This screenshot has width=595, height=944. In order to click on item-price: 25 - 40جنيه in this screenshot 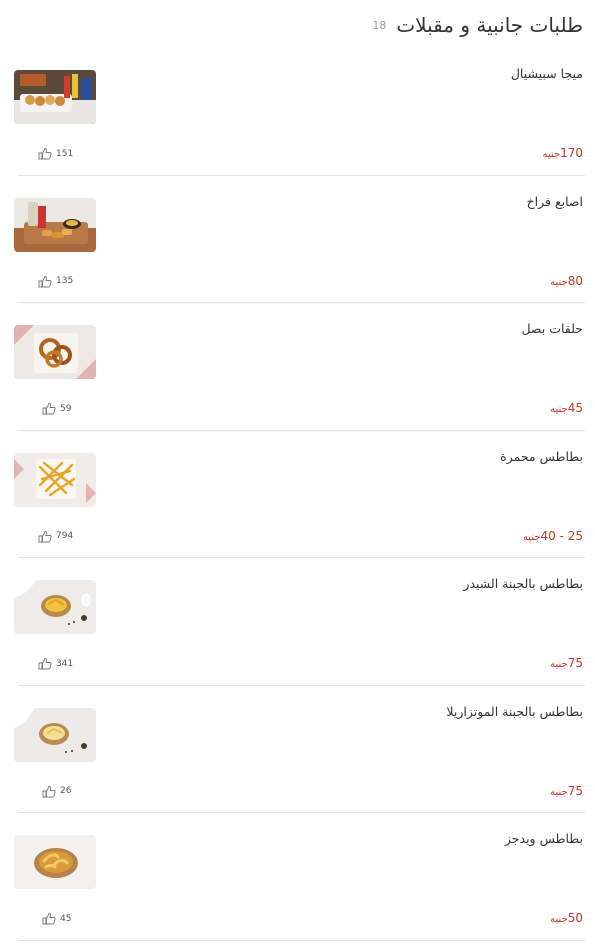, I will do `click(552, 535)`.